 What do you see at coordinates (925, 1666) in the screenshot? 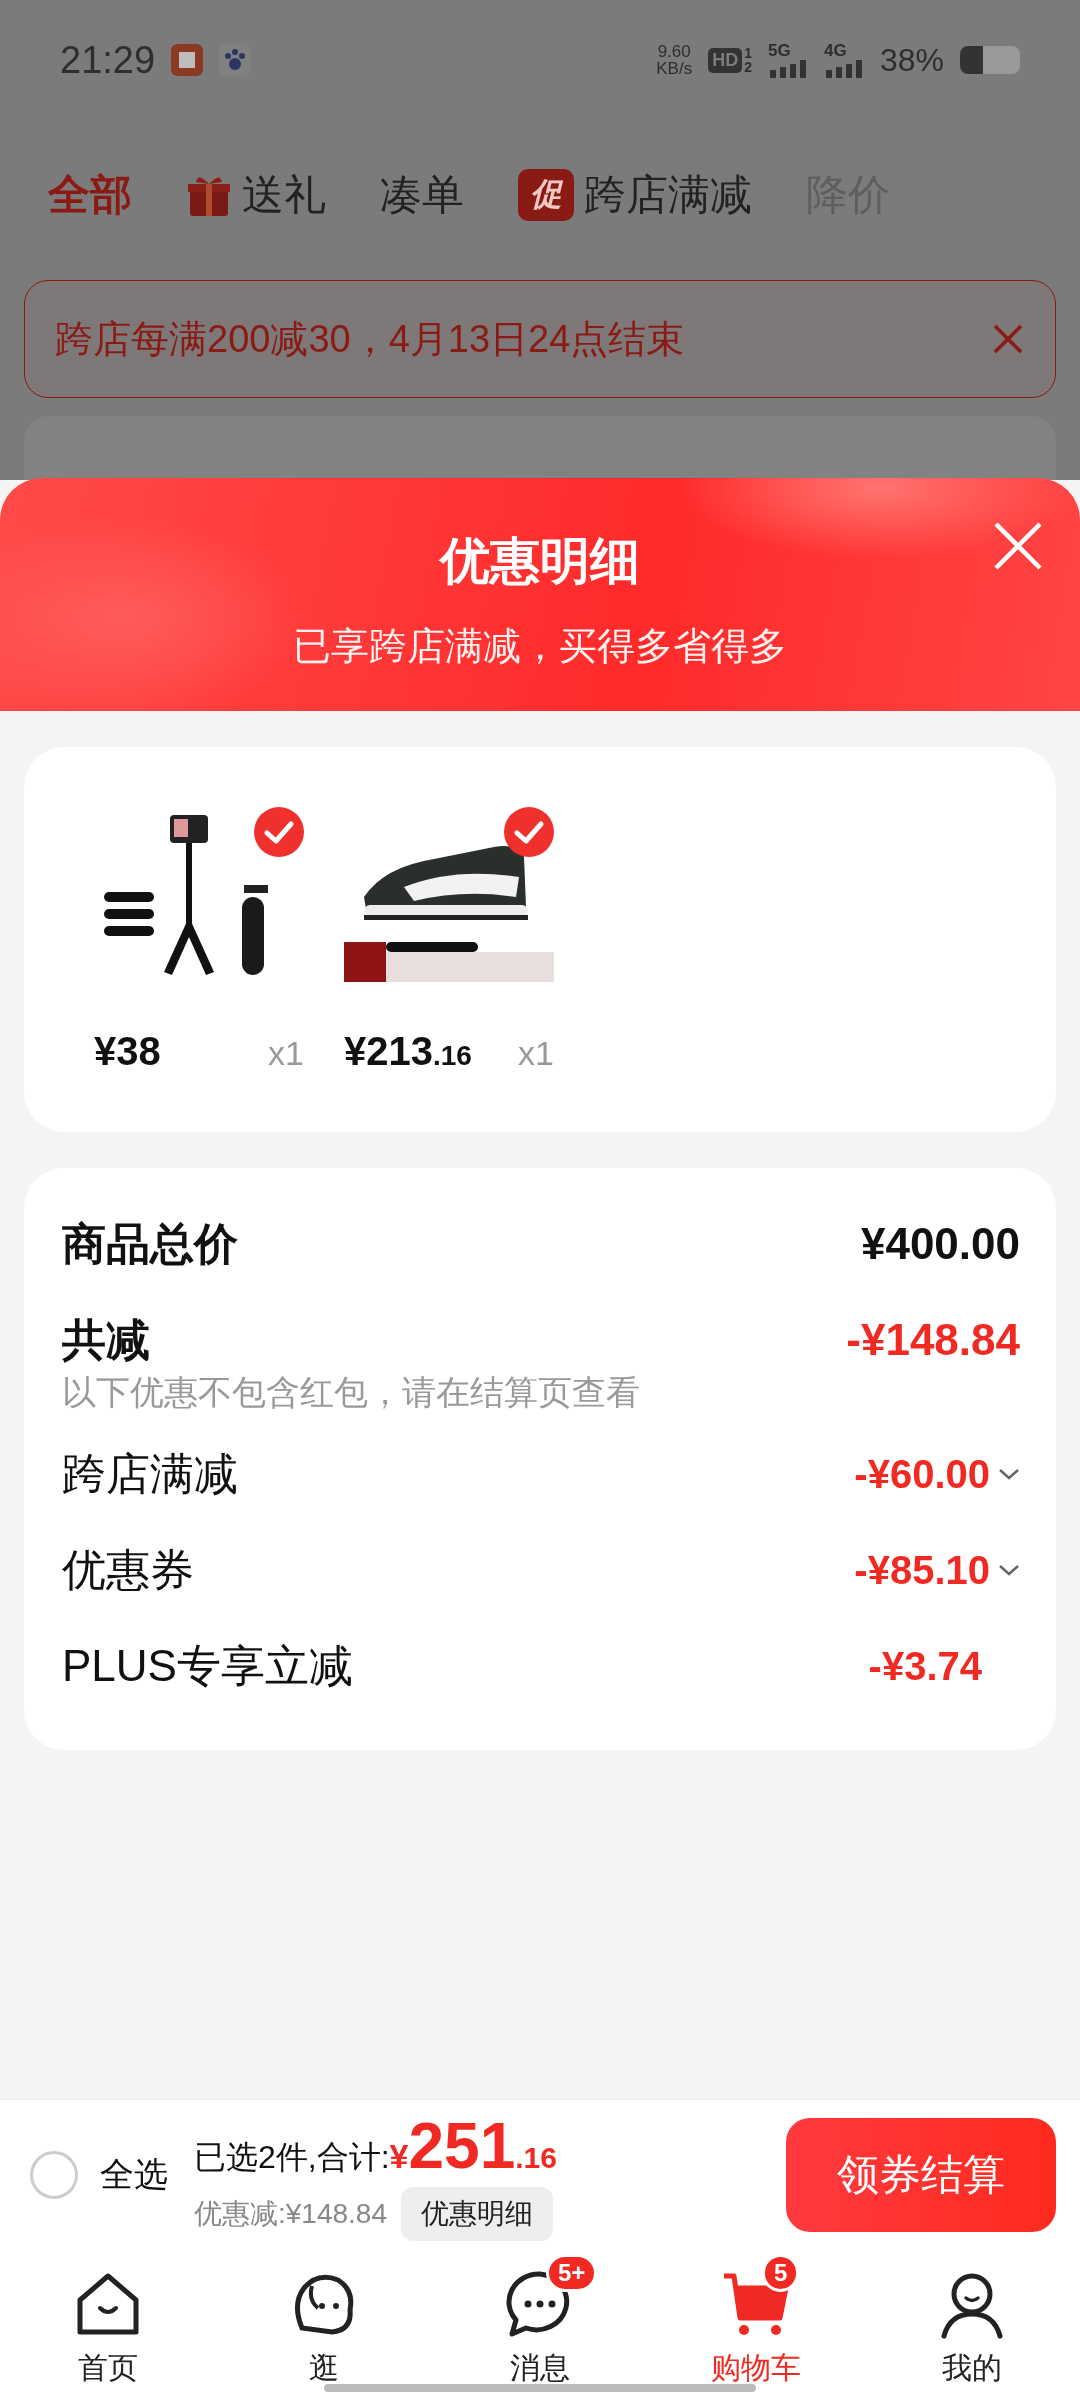
I see `summary-value: -¥3.74` at bounding box center [925, 1666].